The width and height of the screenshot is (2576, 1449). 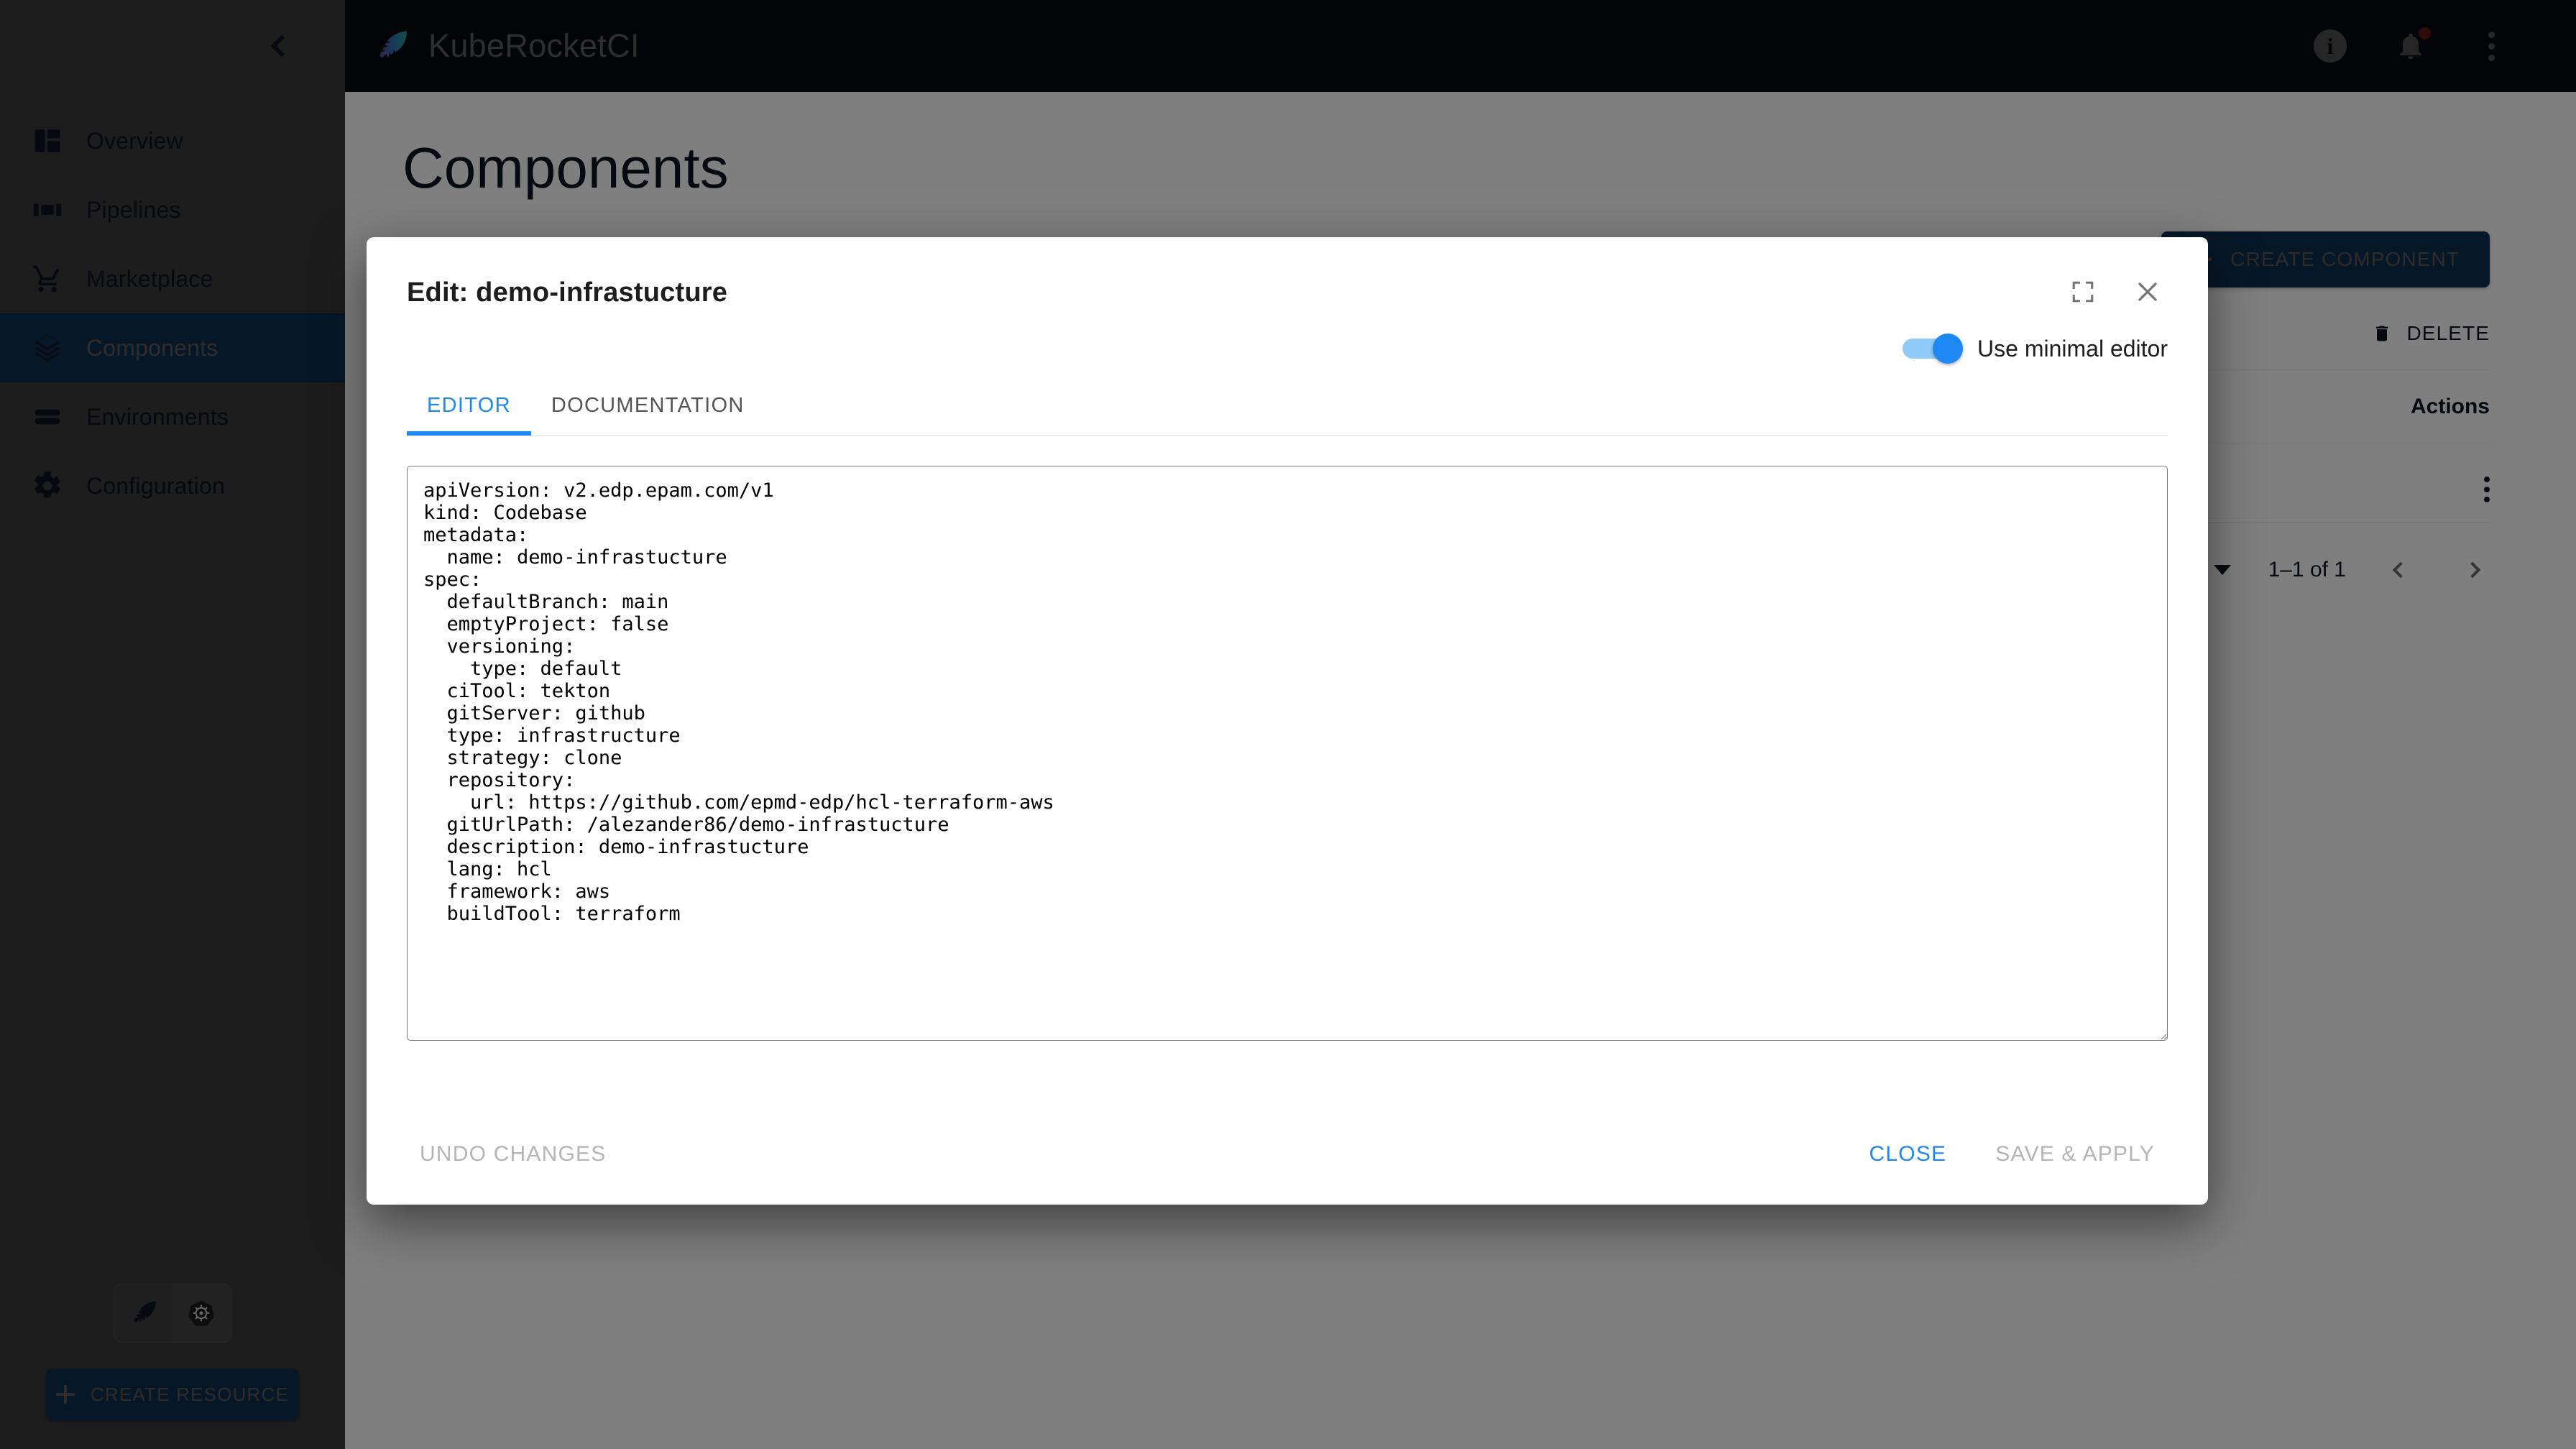 What do you see at coordinates (1287, 274) in the screenshot?
I see `dialog-header: Edit: demo-infrastucture` at bounding box center [1287, 274].